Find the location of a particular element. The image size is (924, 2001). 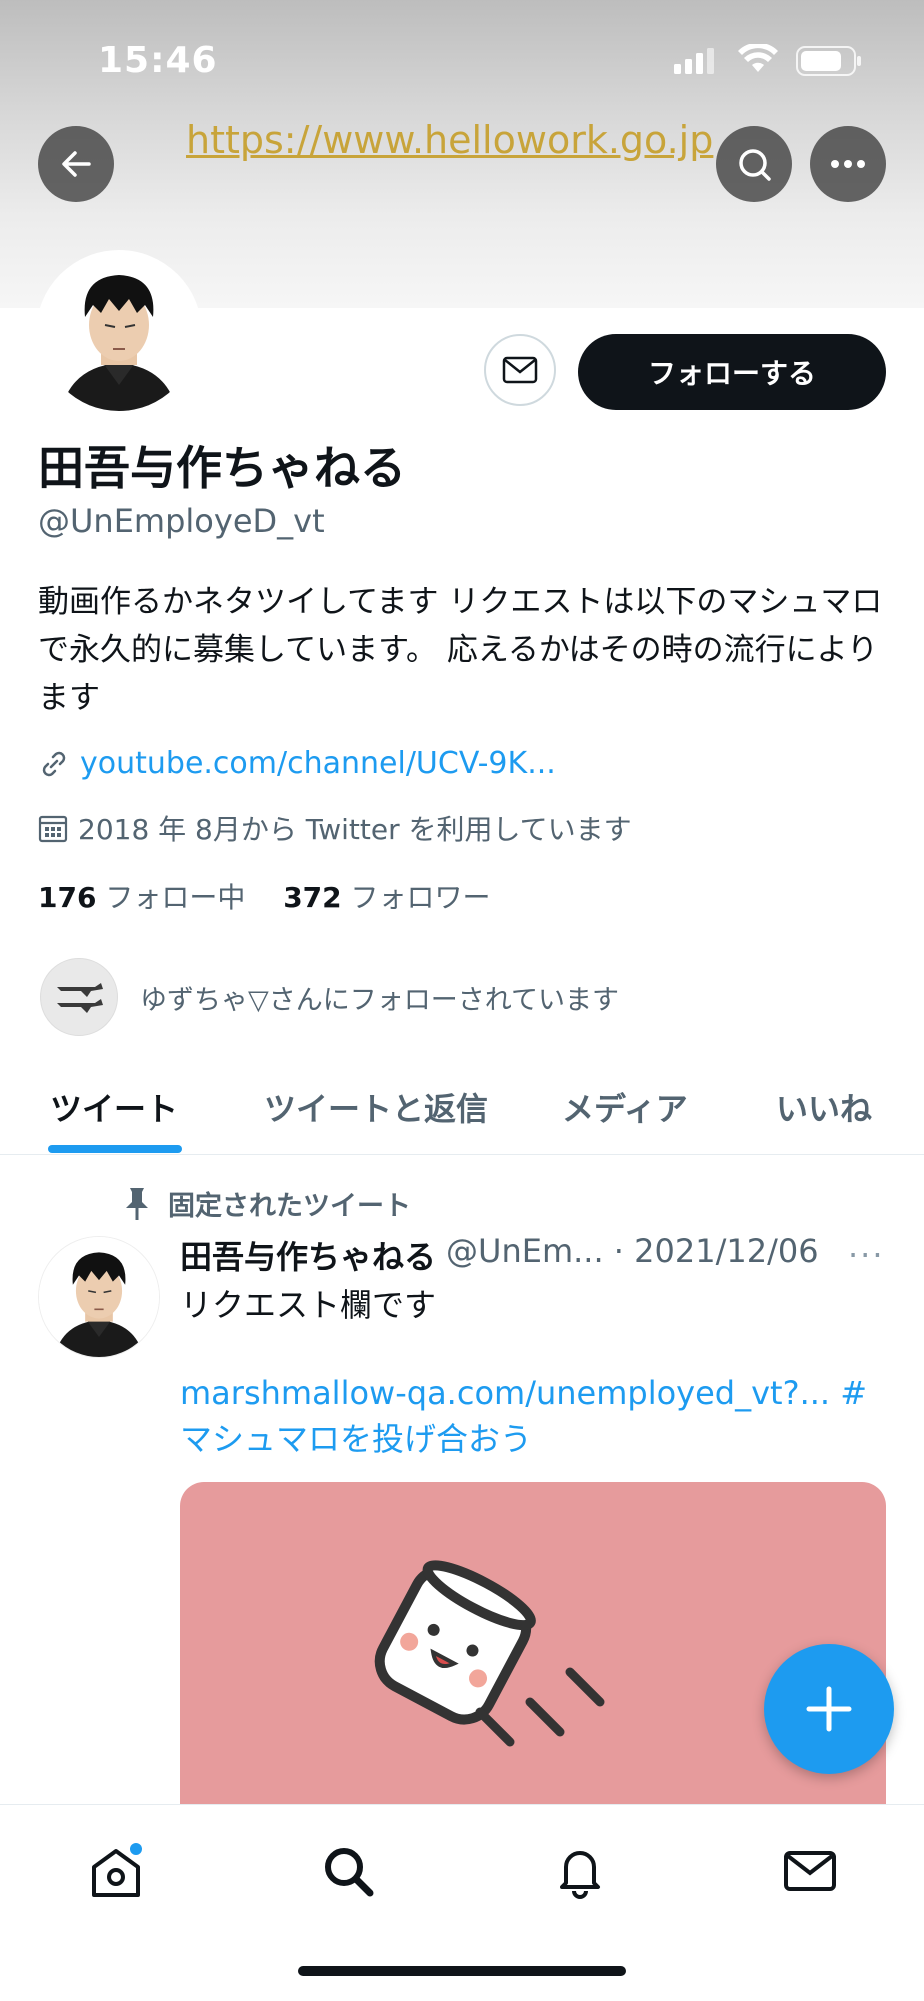

nav-search is located at coordinates (348, 1871).